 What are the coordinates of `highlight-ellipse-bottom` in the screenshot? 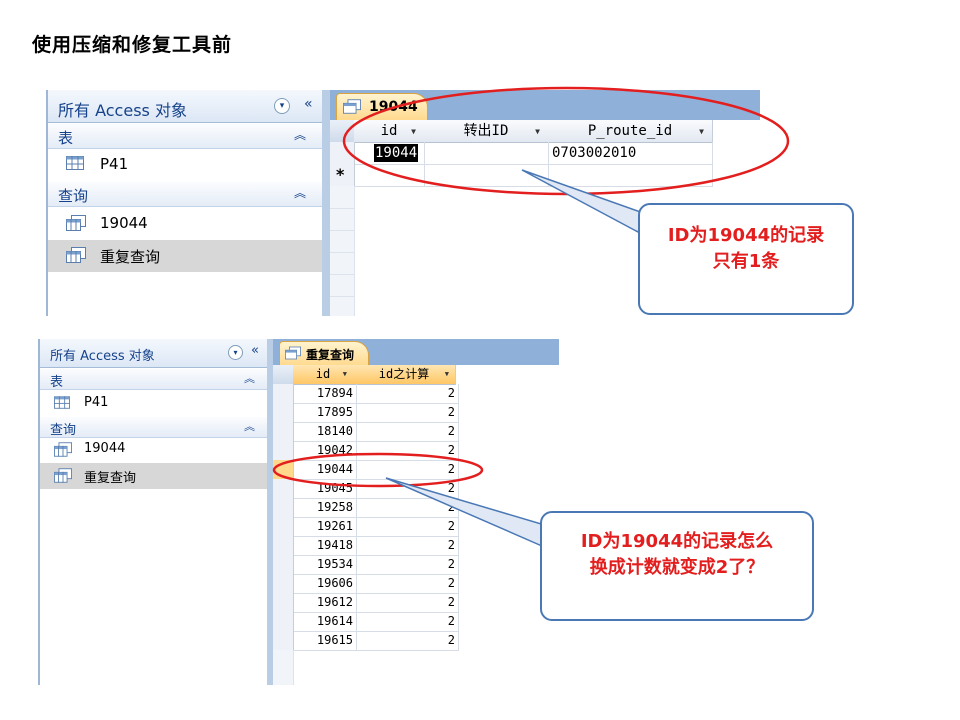 It's located at (378, 470).